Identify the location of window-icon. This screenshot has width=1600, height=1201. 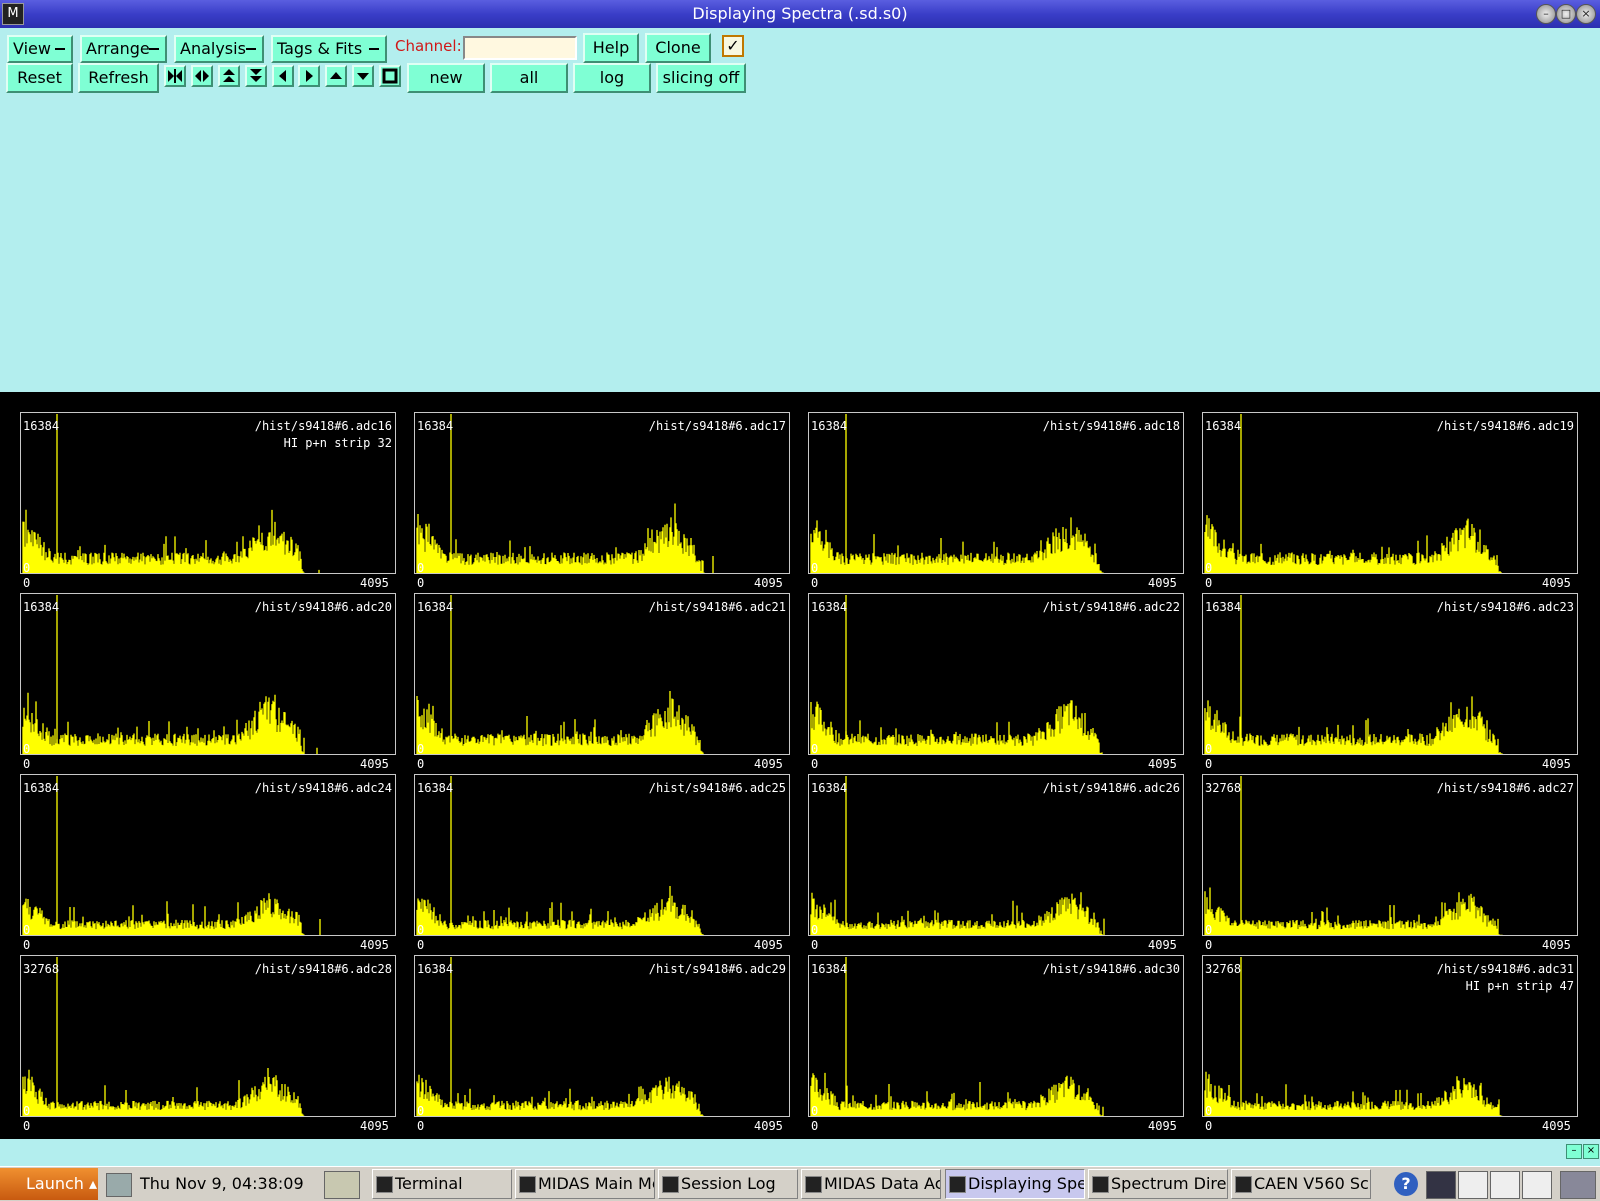
(670, 1184).